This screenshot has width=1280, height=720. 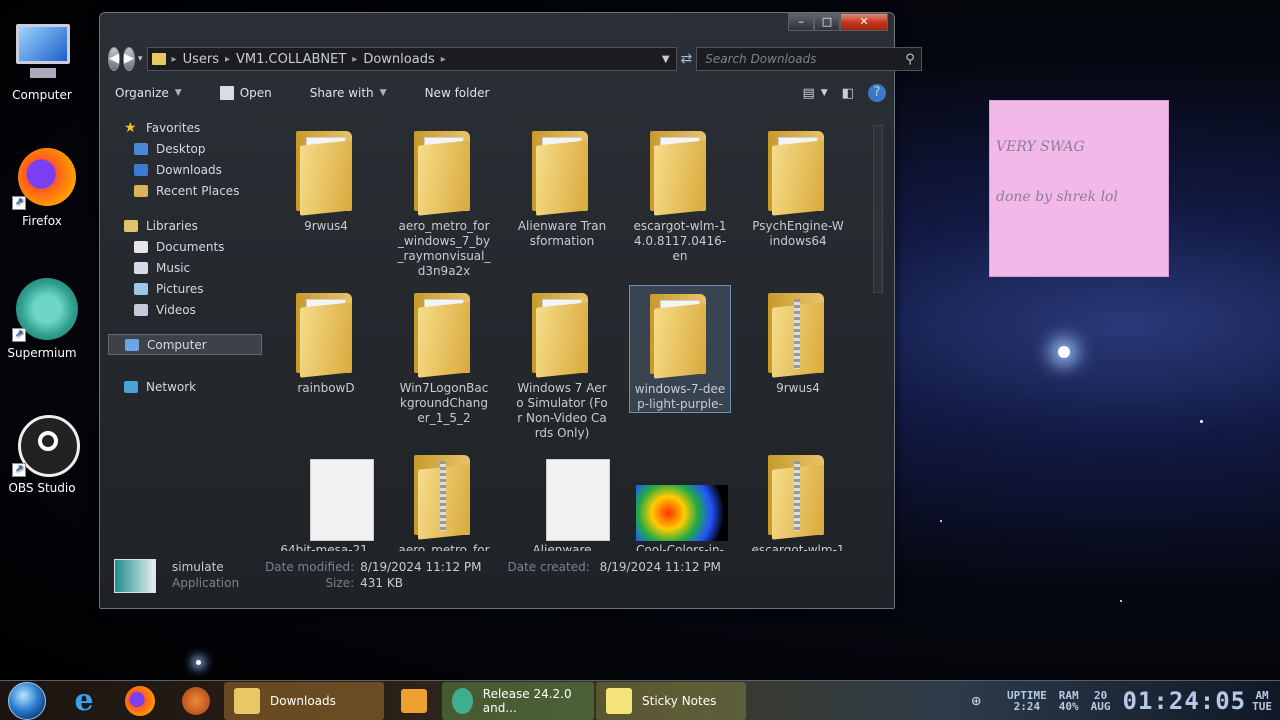 What do you see at coordinates (444, 499) in the screenshot?
I see `zip-file-item: aero_metro_for_` at bounding box center [444, 499].